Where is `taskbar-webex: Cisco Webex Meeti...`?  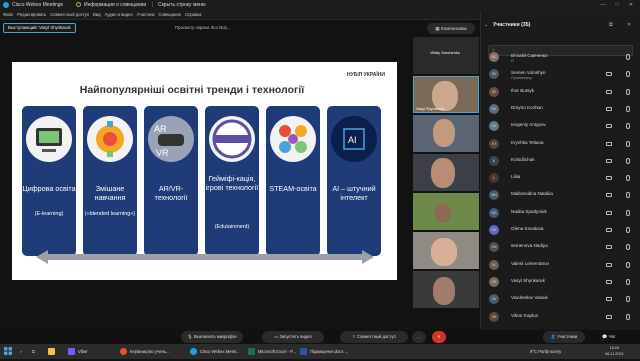
taskbar-webex: Cisco Webex Meeti... is located at coordinates (215, 351).